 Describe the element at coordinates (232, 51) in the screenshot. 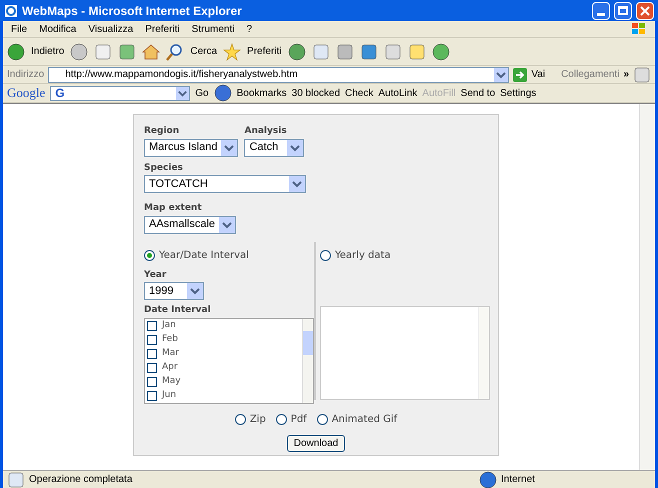

I see `star-icon` at that location.